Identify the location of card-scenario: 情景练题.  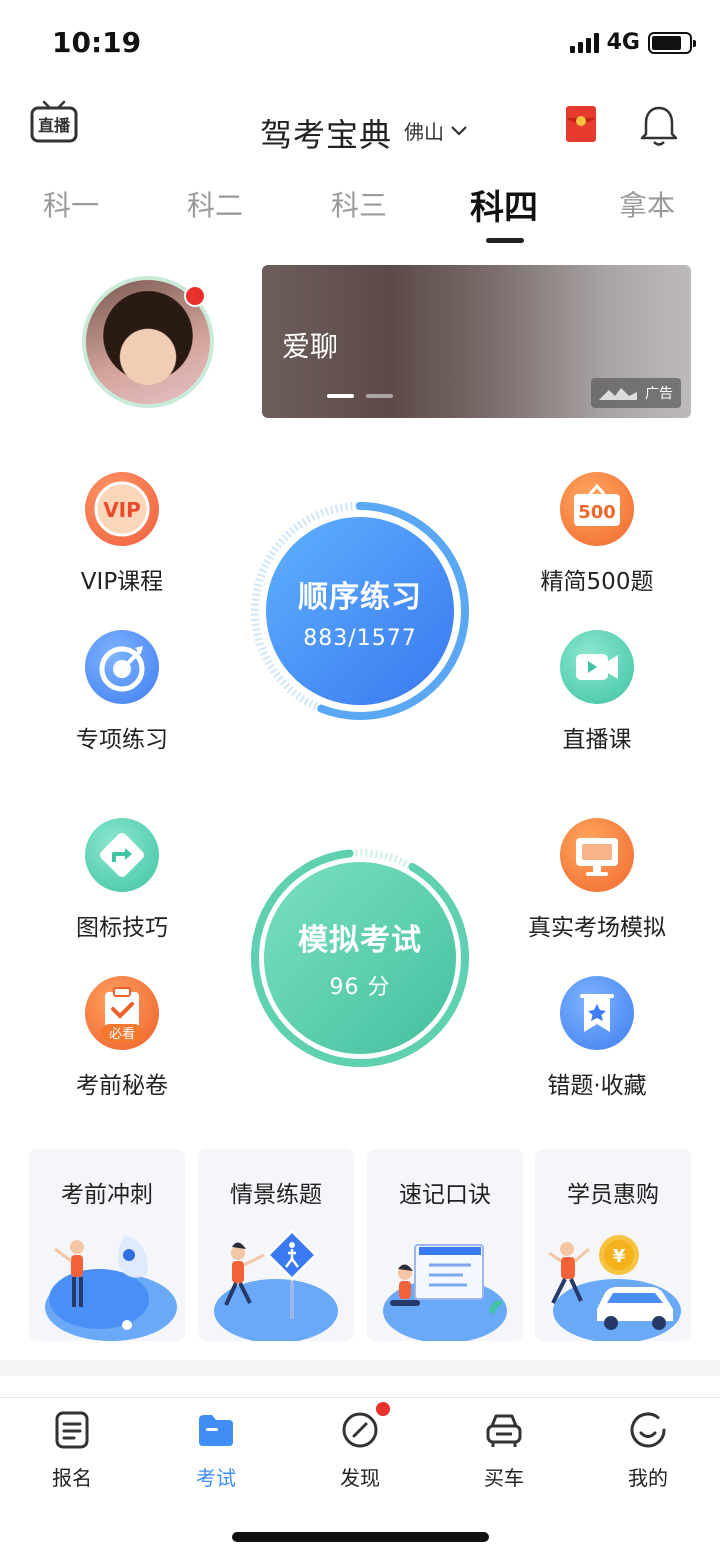
(276, 1245).